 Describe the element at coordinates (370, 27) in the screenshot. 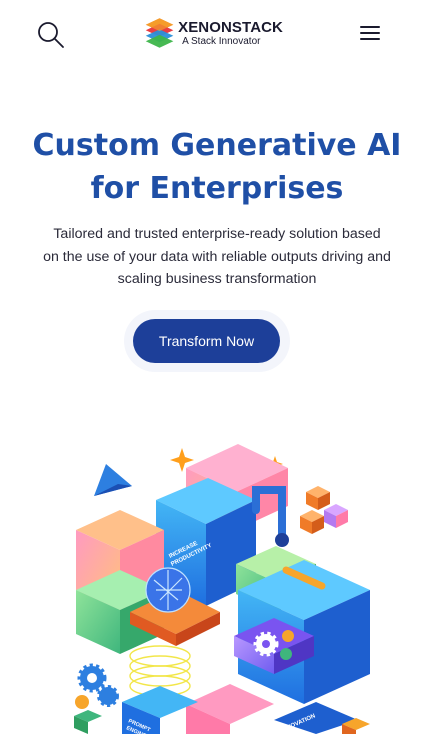

I see `hamburger-menu-icon` at that location.